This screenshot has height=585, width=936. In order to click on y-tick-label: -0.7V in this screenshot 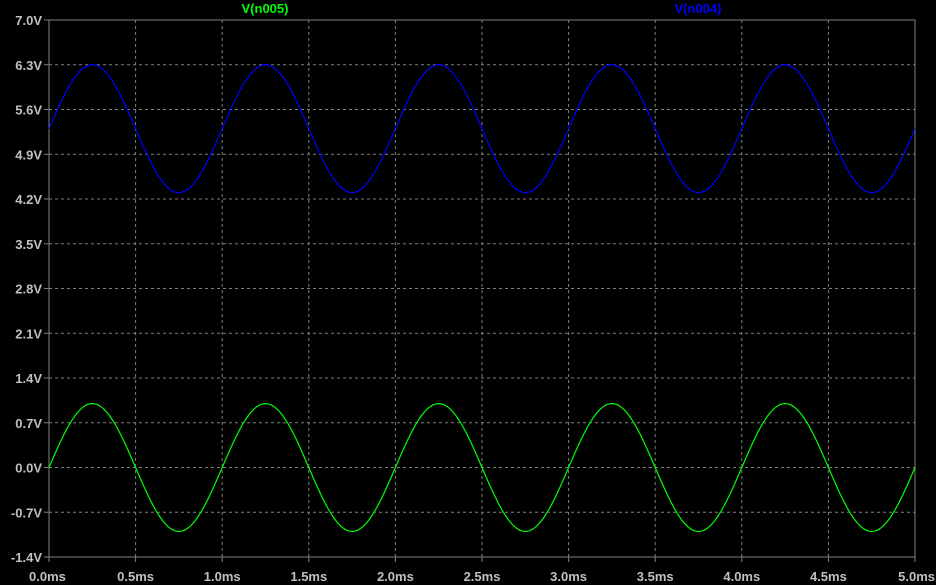, I will do `click(26, 512)`.